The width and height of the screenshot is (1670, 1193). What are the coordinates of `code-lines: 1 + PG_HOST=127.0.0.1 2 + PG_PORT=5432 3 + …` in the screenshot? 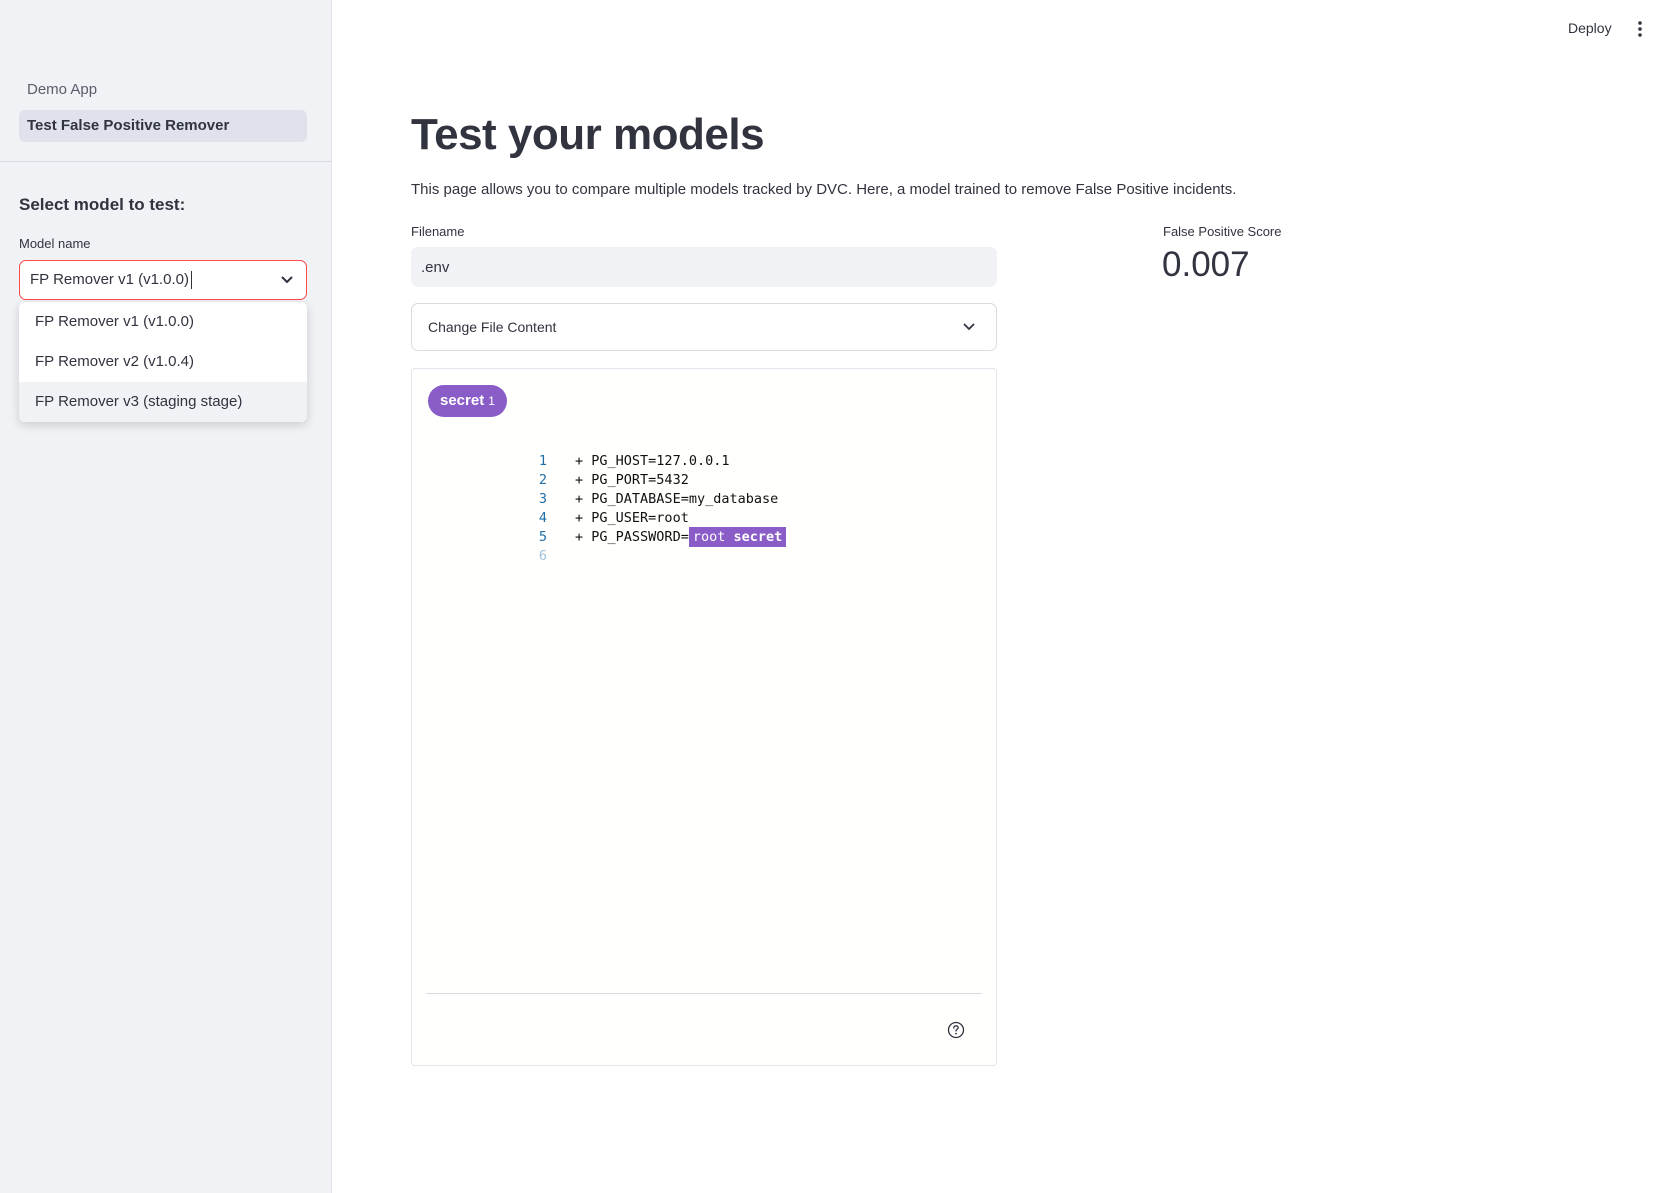 It's located at (619, 498).